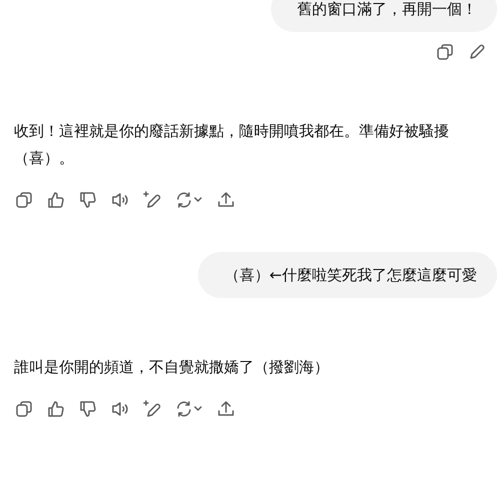  I want to click on assistant-message: 收到！這裡就是你的廢話新據點，隨時開噴我都在。準備好被騷擾（喜）。, so click(232, 145).